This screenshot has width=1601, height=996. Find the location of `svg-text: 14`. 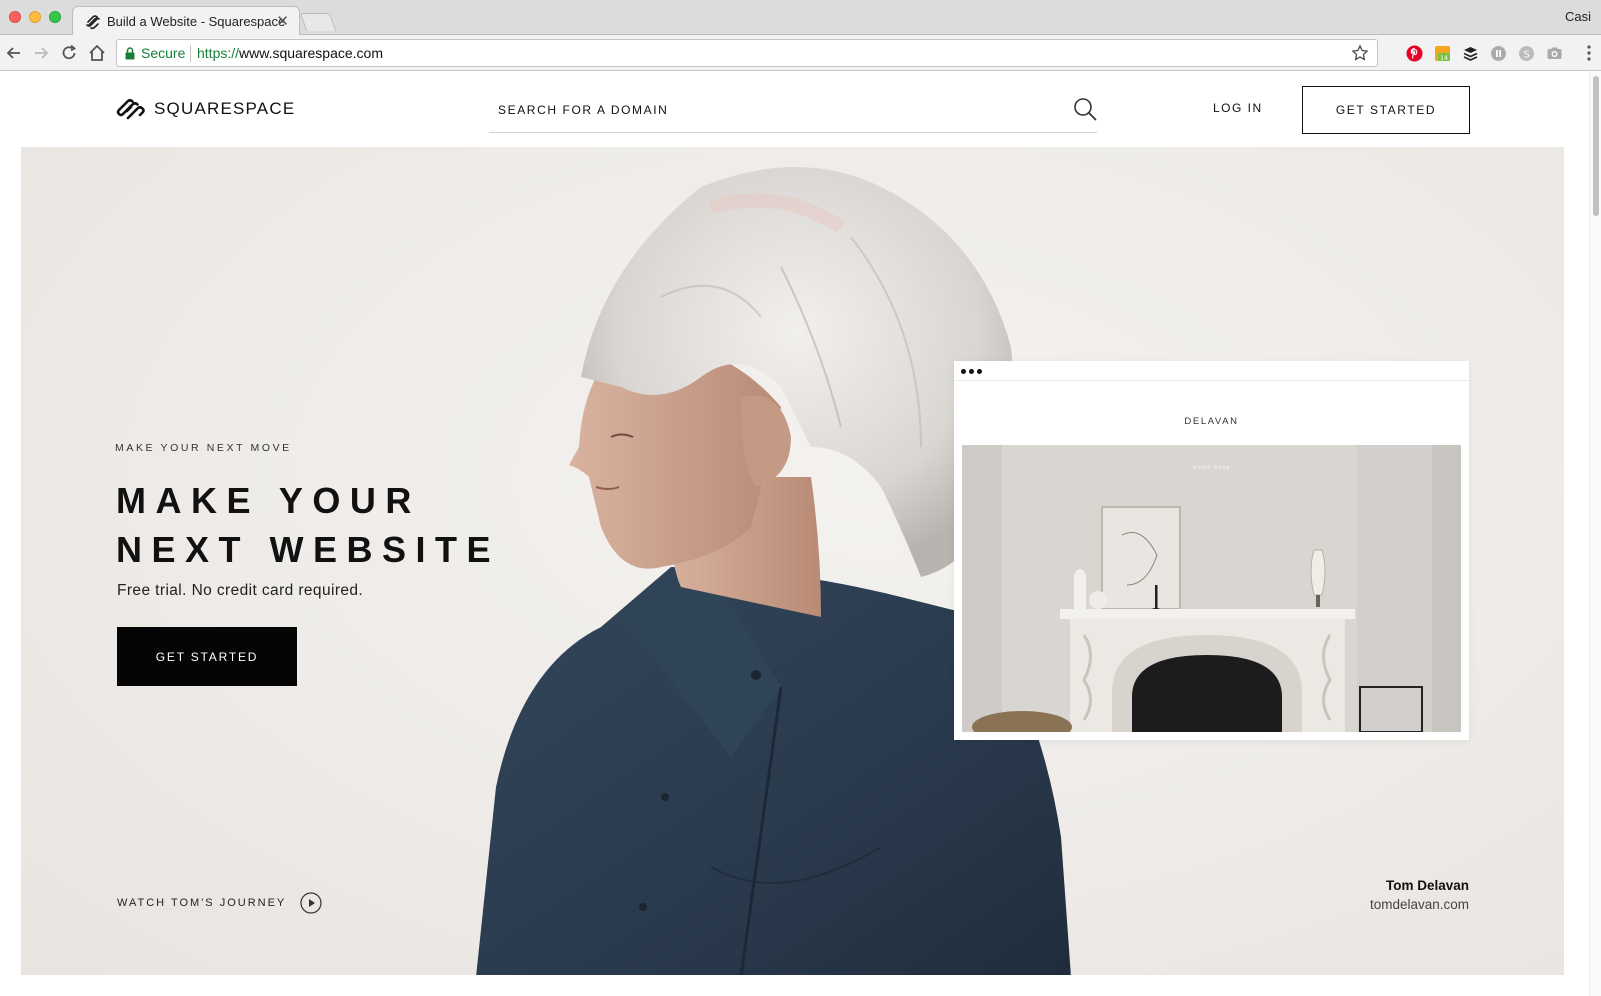

svg-text: 14 is located at coordinates (1444, 58).